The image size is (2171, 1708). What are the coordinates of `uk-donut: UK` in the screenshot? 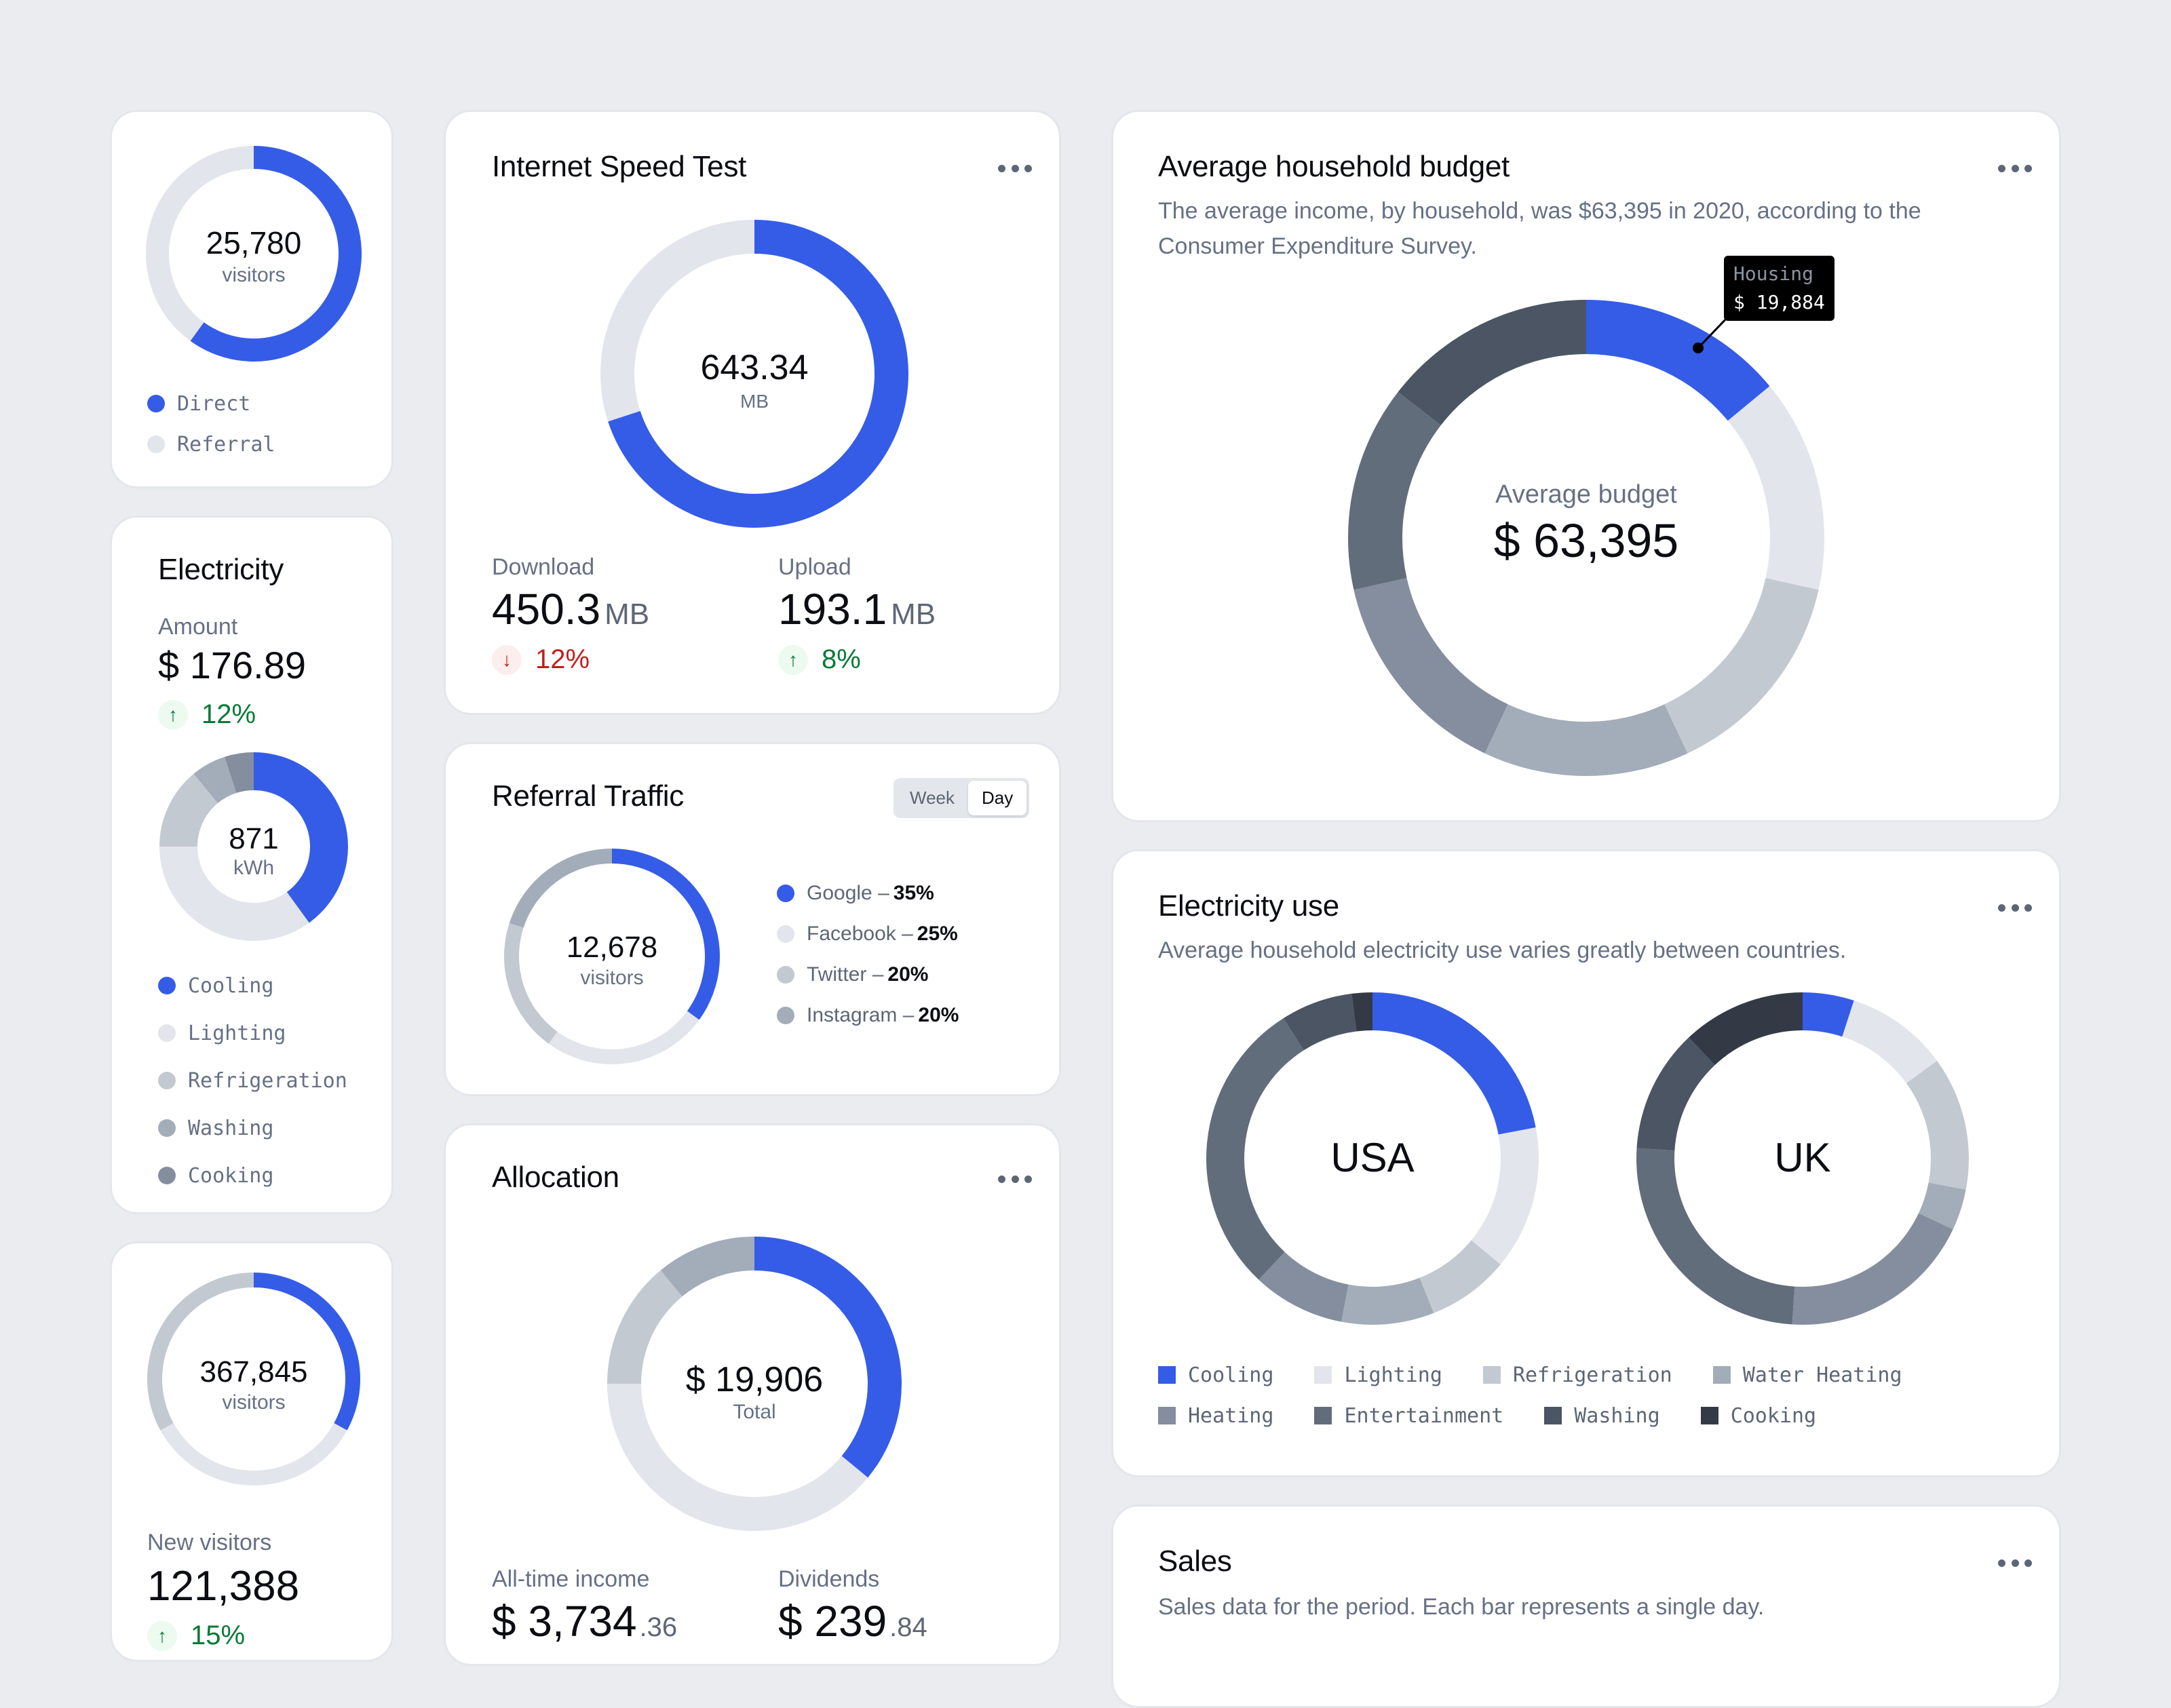 It's located at (1802, 1158).